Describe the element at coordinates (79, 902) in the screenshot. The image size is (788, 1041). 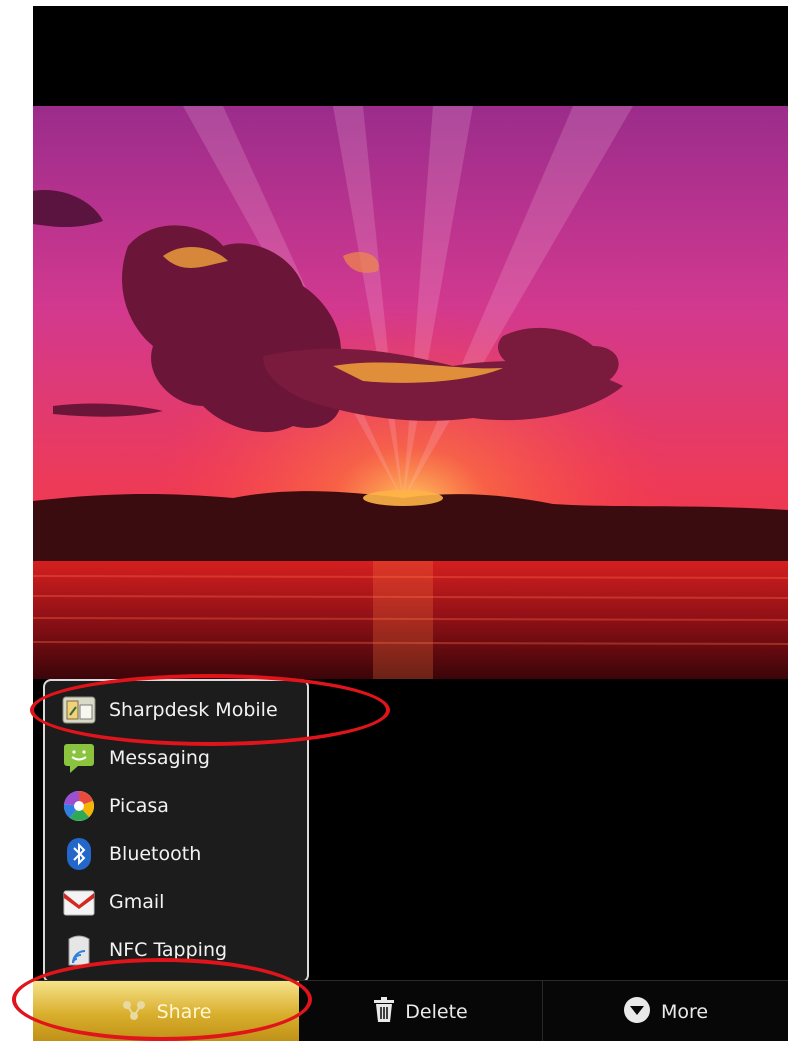
I see `gmail-icon` at that location.